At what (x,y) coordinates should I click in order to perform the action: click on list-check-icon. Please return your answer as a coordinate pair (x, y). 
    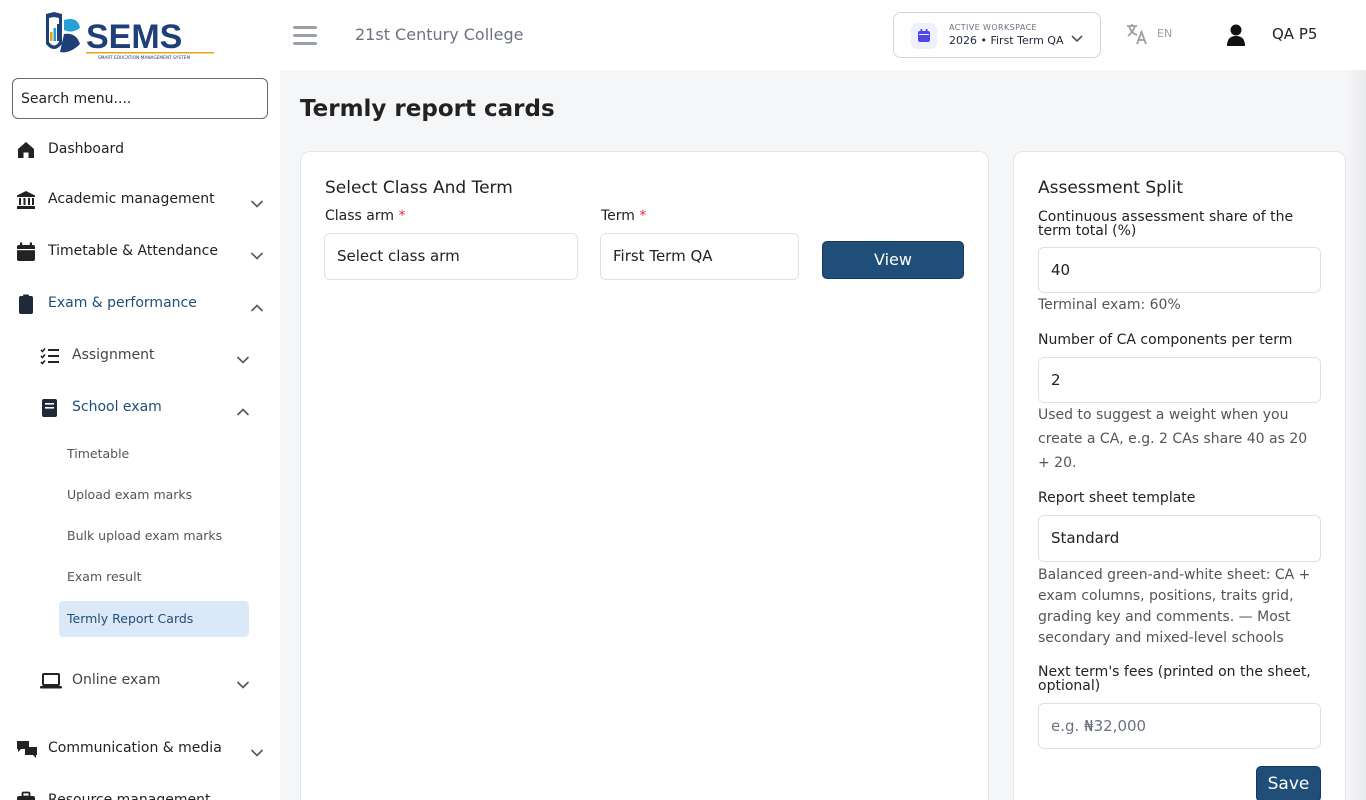
    Looking at the image, I should click on (50, 356).